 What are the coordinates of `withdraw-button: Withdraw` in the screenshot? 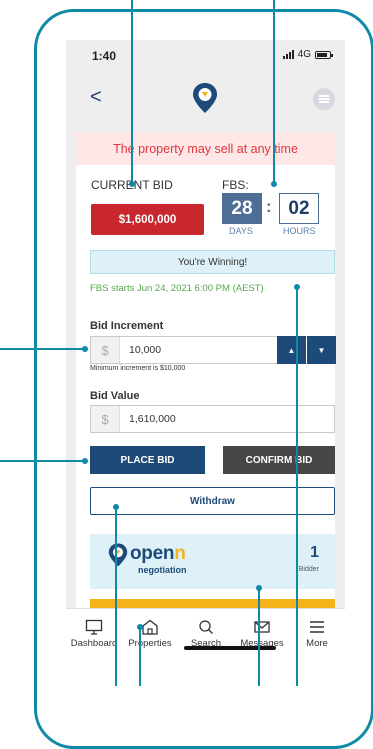 It's located at (212, 501).